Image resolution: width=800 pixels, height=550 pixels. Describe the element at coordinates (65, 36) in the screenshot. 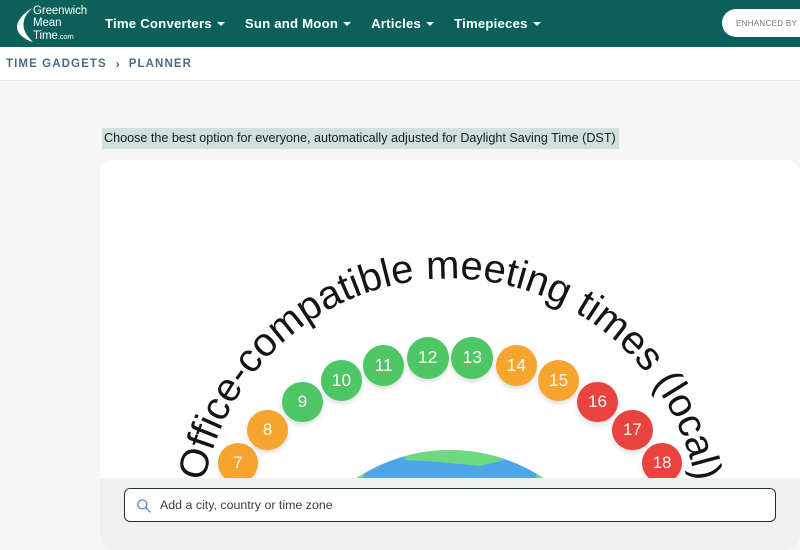

I see `logo-dotcom: .com` at that location.